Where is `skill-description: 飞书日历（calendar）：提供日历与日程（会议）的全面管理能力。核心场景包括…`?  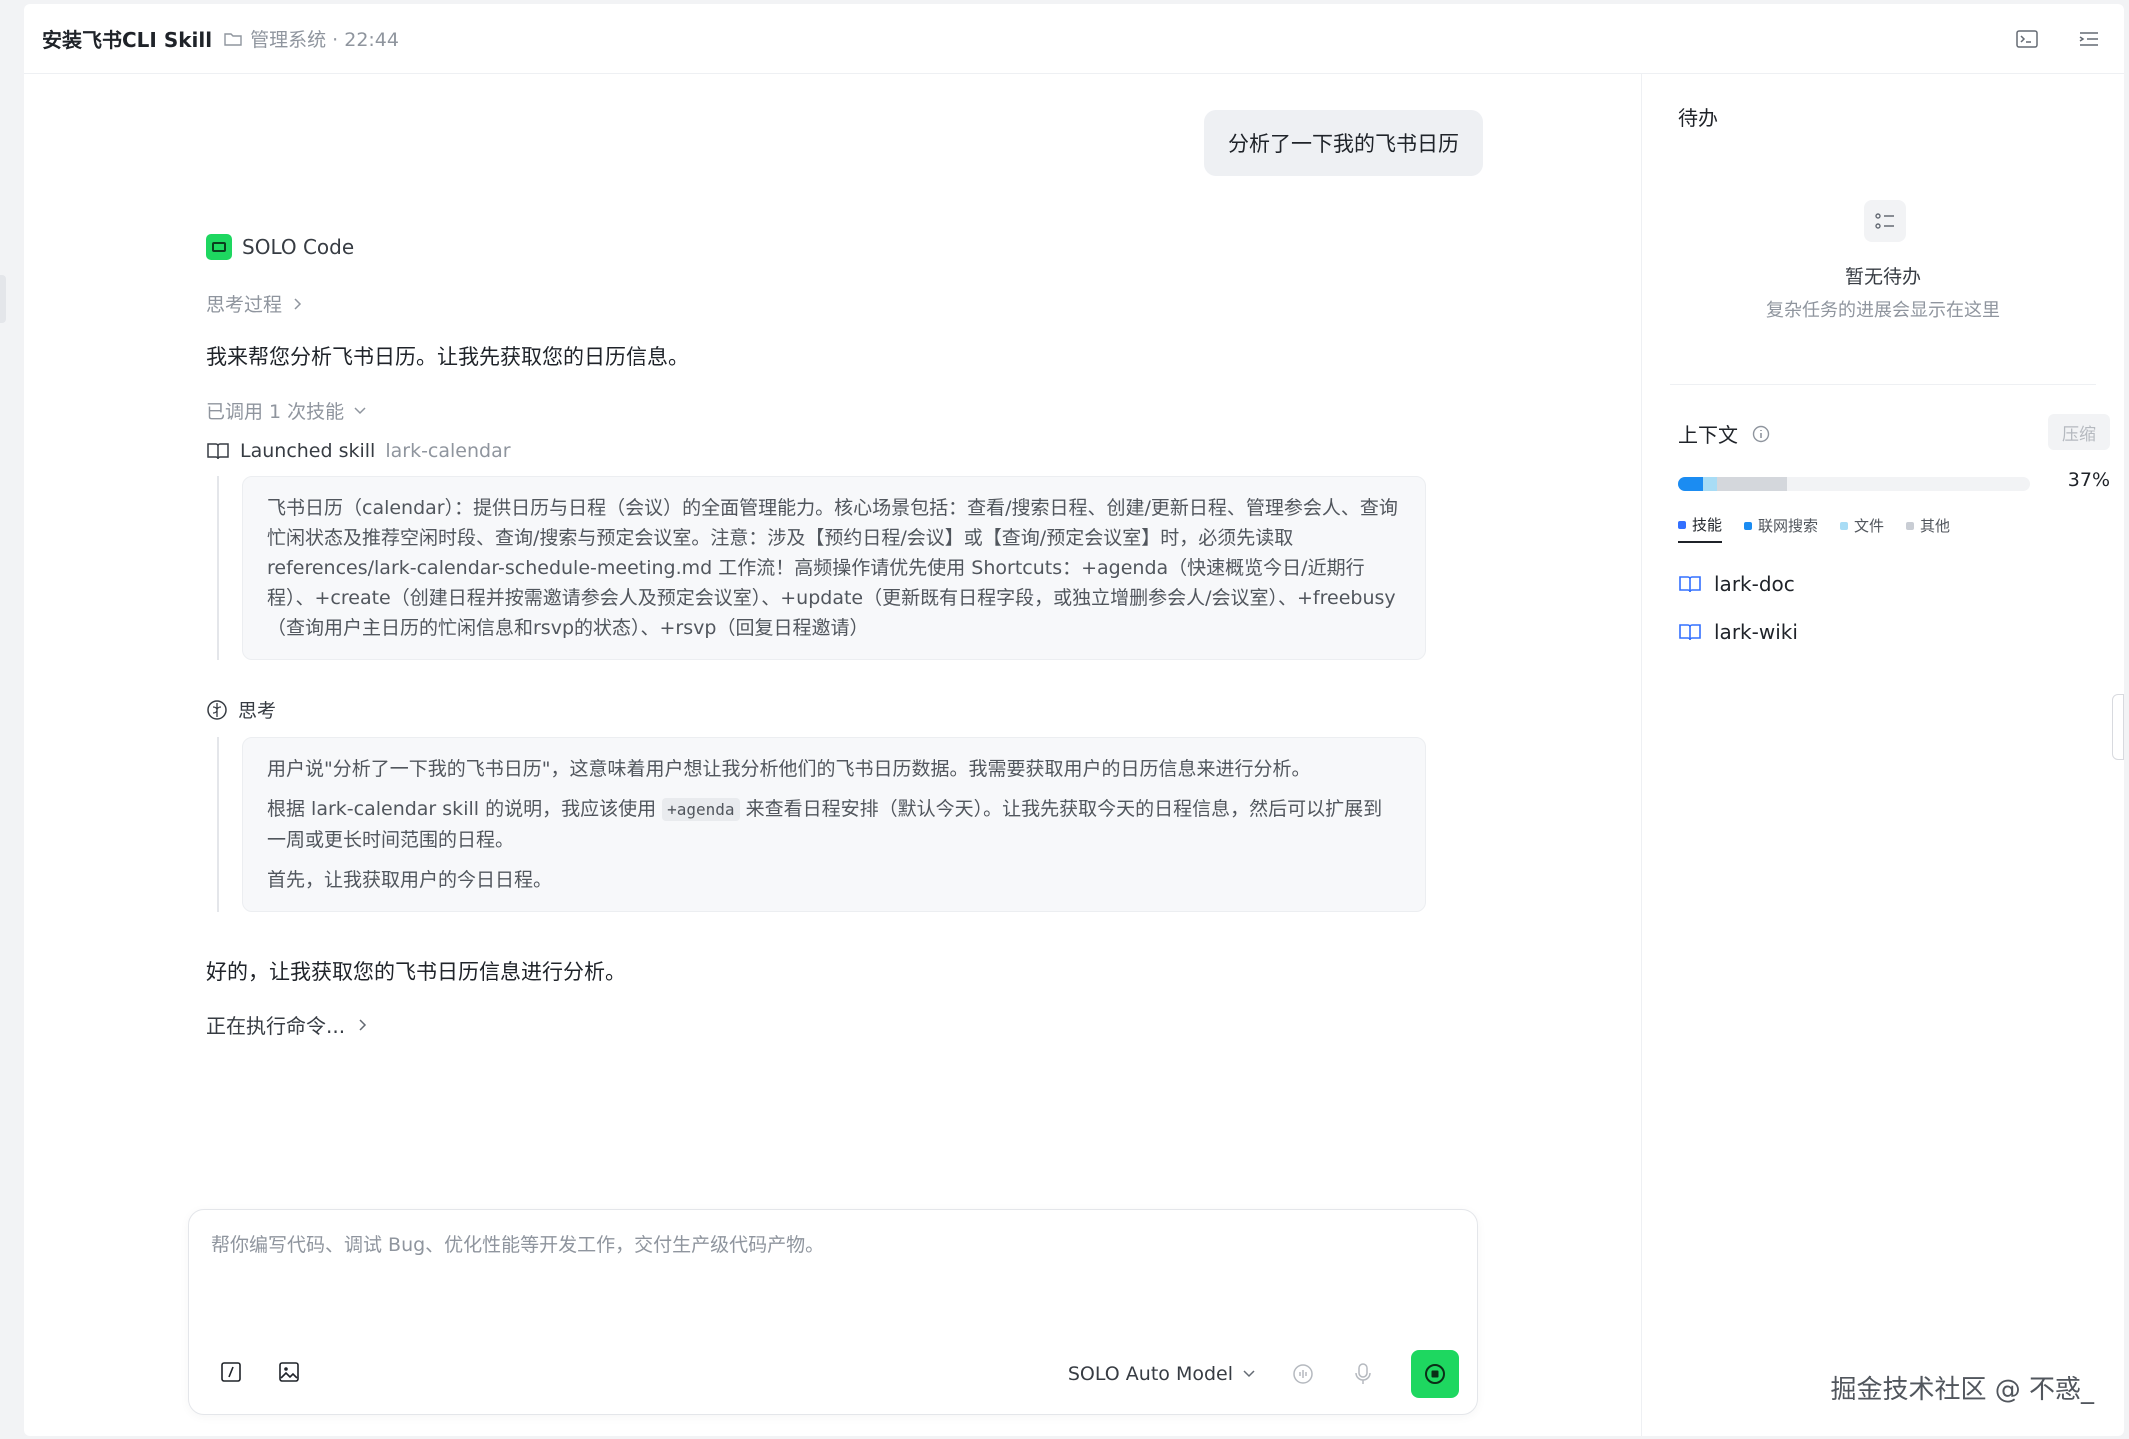 skill-description: 飞书日历（calendar）：提供日历与日程（会议）的全面管理能力。核心场景包括… is located at coordinates (832, 568).